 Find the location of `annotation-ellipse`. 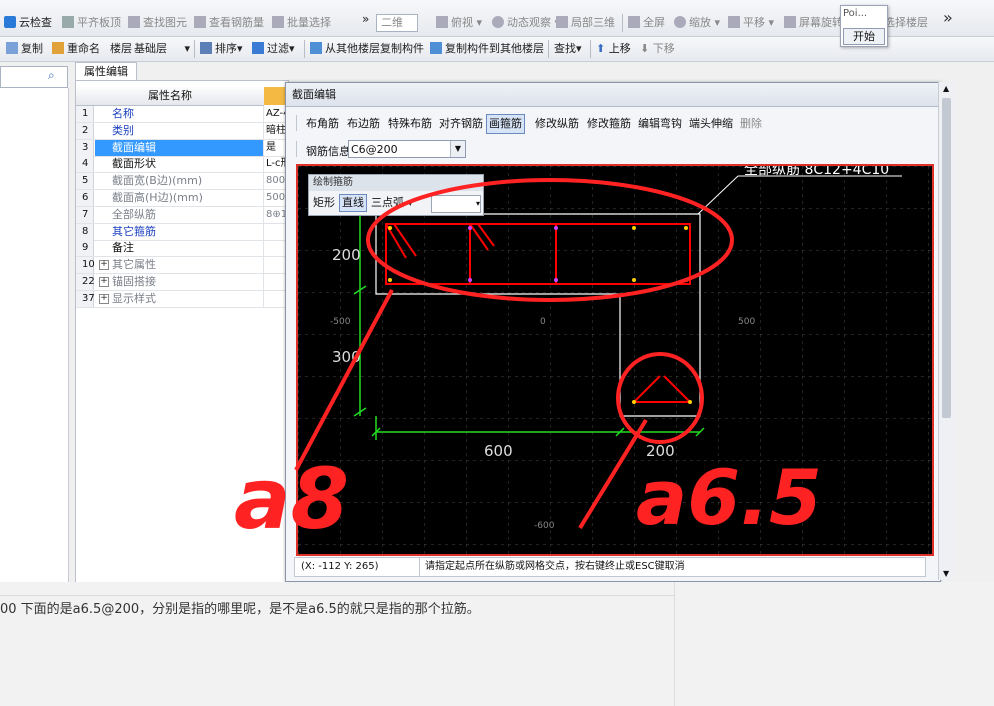

annotation-ellipse is located at coordinates (550, 240).